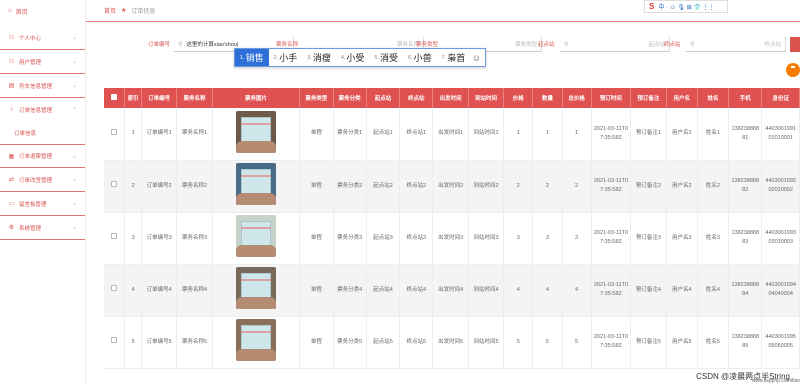 This screenshot has height=384, width=800. What do you see at coordinates (780, 134) in the screenshot?
I see `table-cell: 440300199101010001` at bounding box center [780, 134].